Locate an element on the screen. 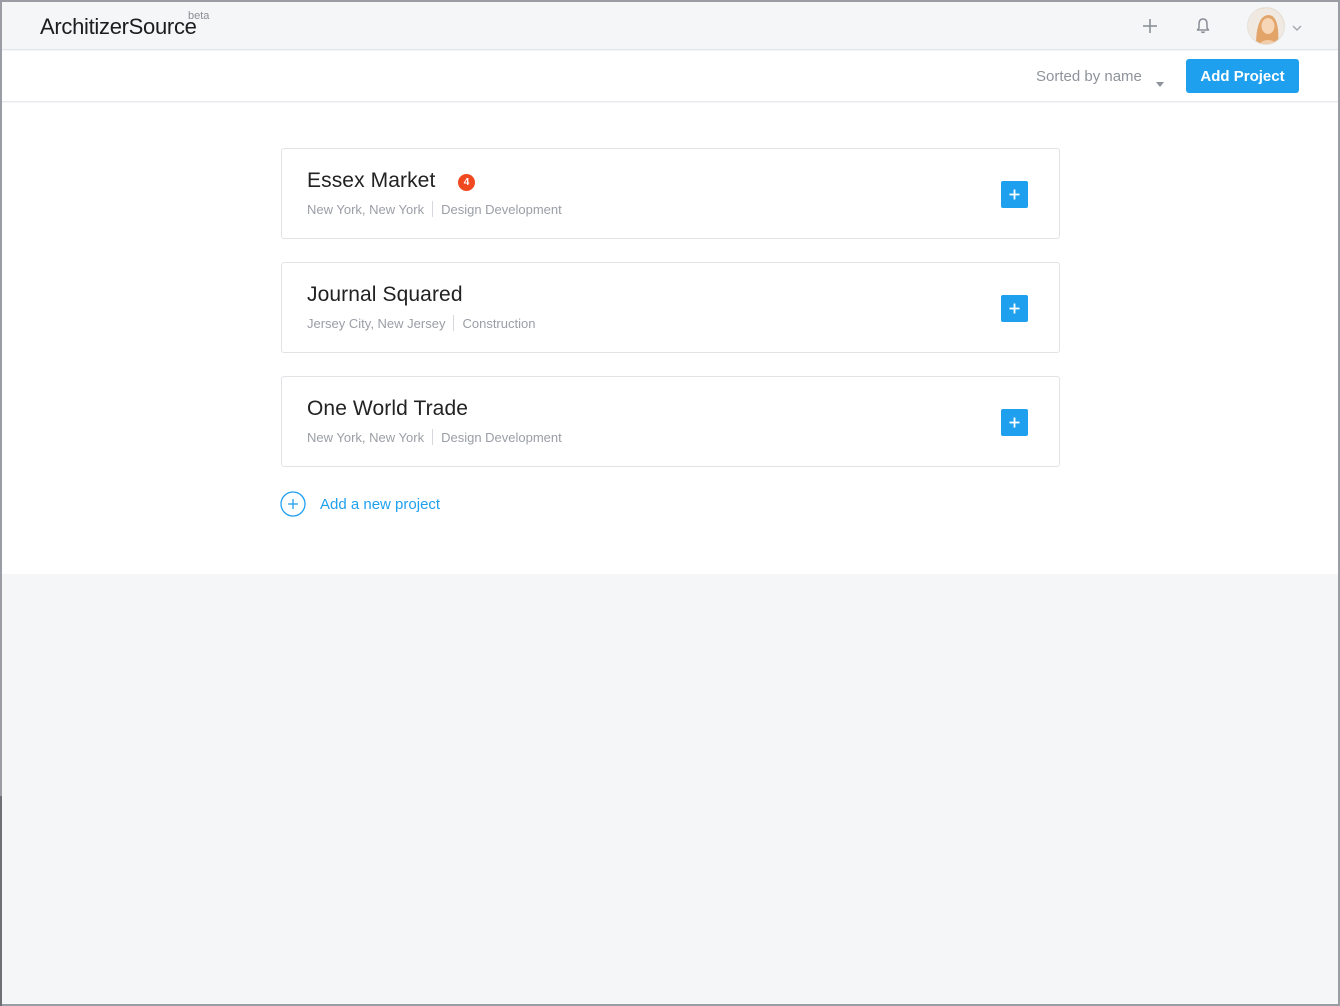  project-toolbar: Sorted by name Add Project is located at coordinates (670, 76).